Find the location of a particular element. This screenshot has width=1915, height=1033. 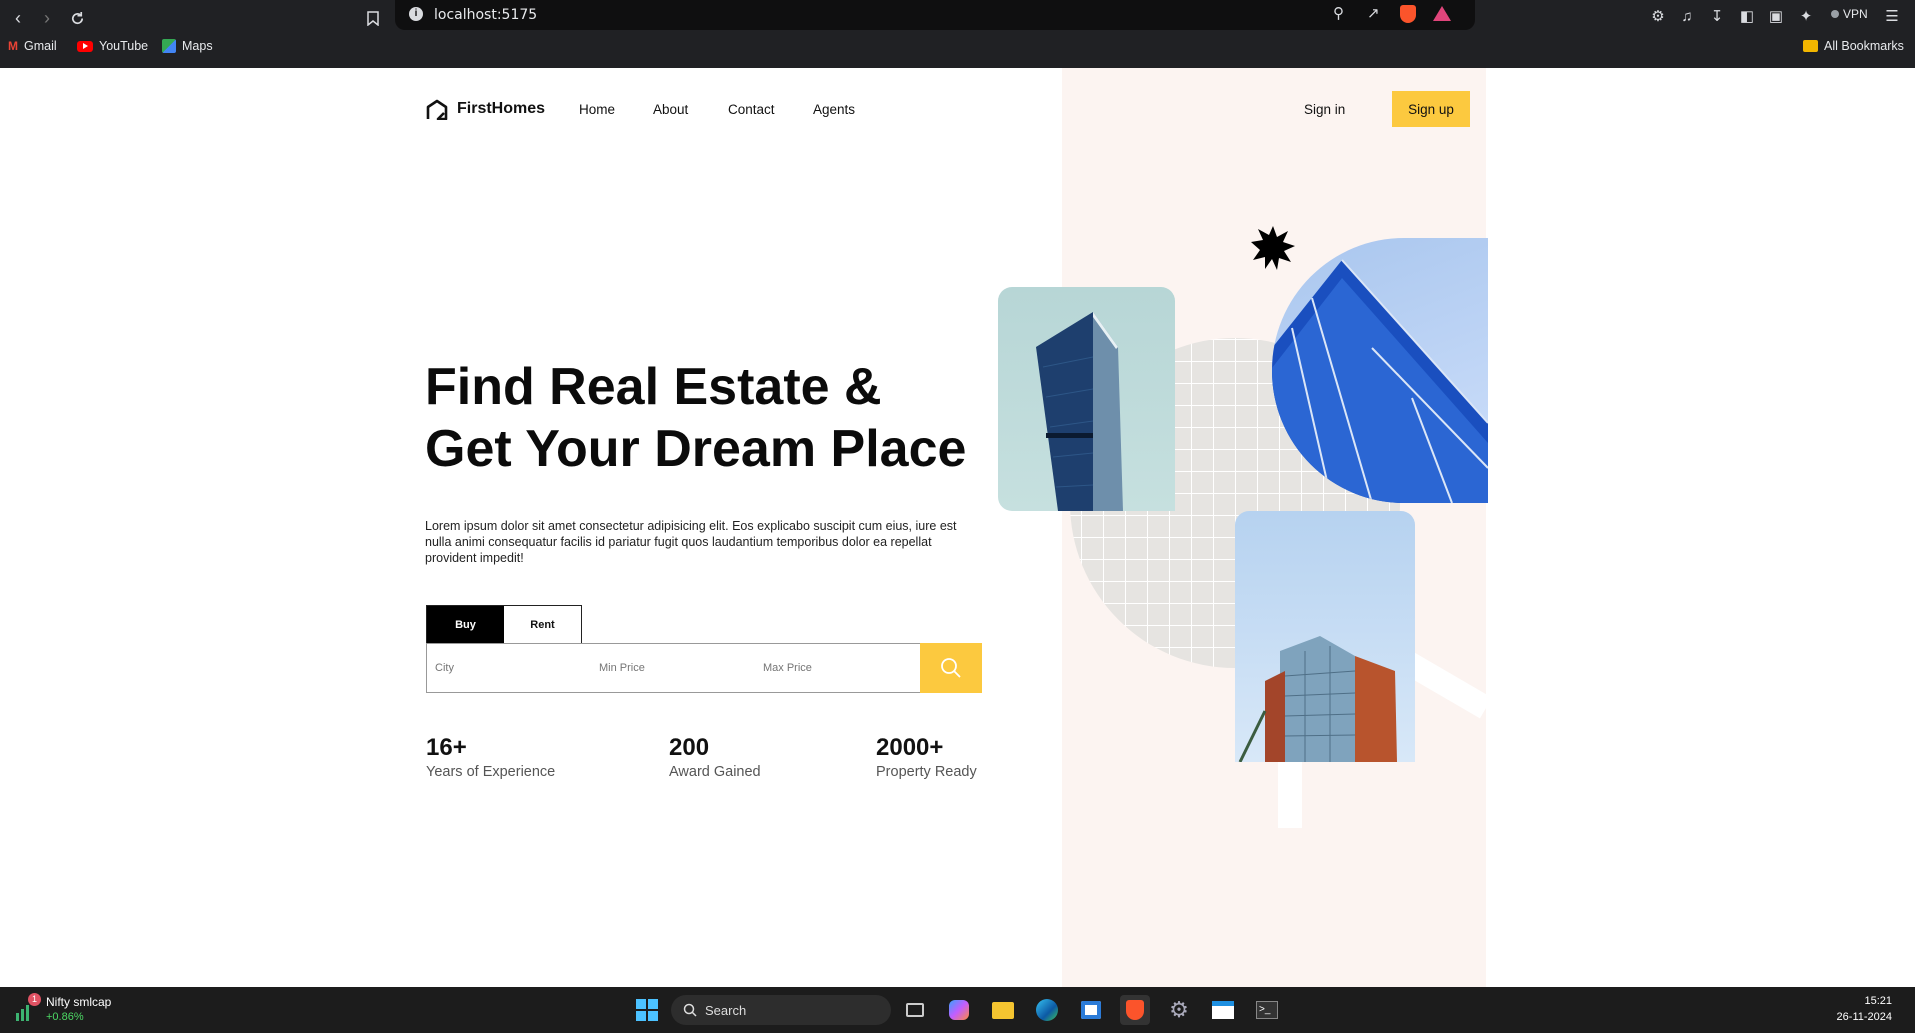

menu-icon: ☰ is located at coordinates (1892, 16).